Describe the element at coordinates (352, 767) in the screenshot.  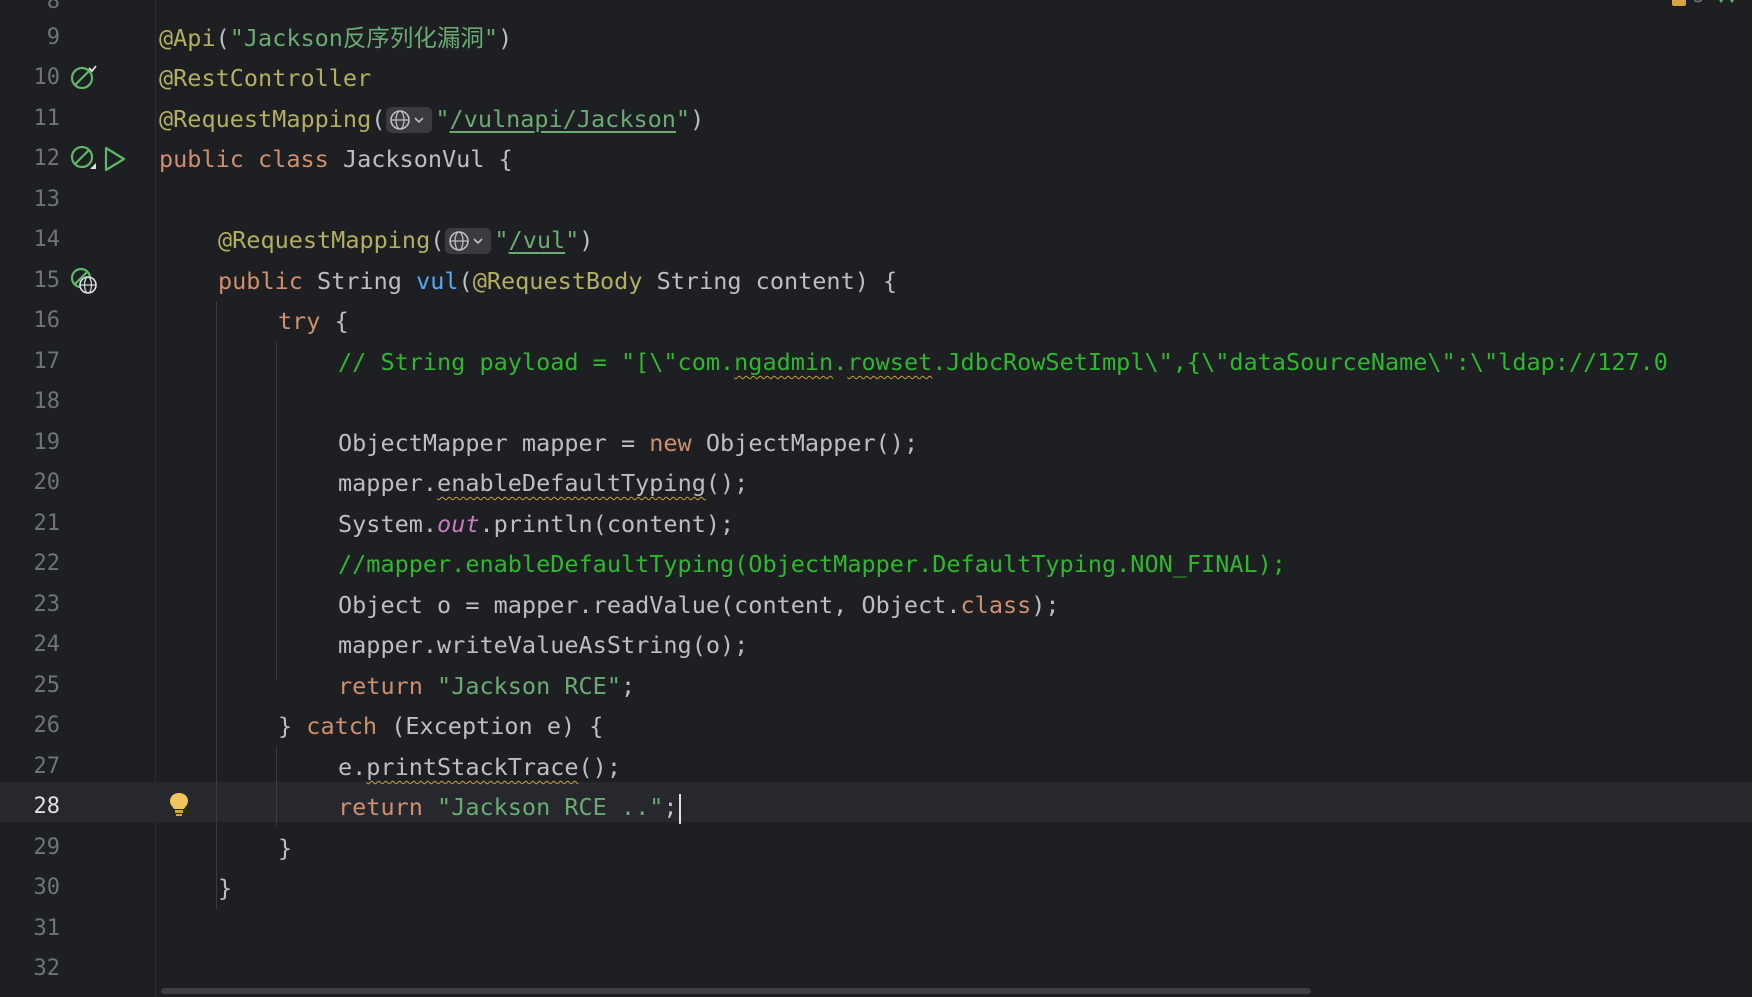
I see `code-text: e.` at that location.